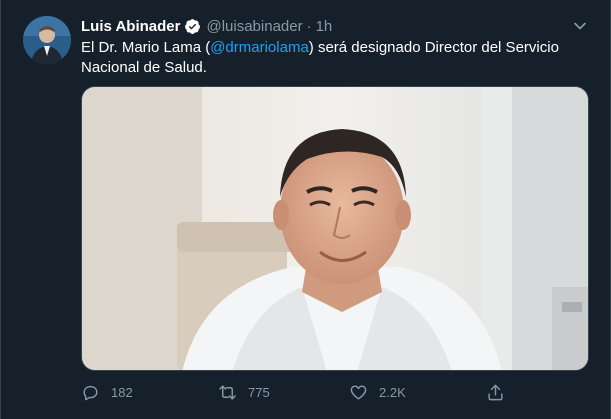 This screenshot has width=611, height=419. What do you see at coordinates (122, 392) in the screenshot?
I see `reply-count: 182` at bounding box center [122, 392].